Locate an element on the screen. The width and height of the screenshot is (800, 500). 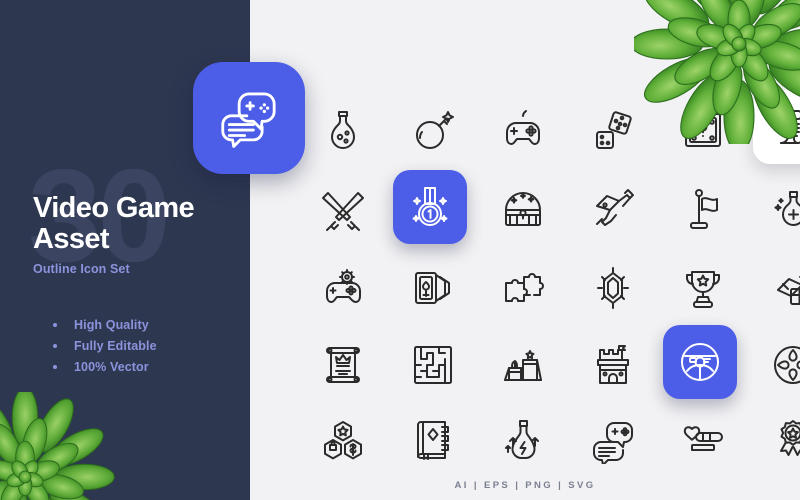
health-bar-icon is located at coordinates (703, 438).